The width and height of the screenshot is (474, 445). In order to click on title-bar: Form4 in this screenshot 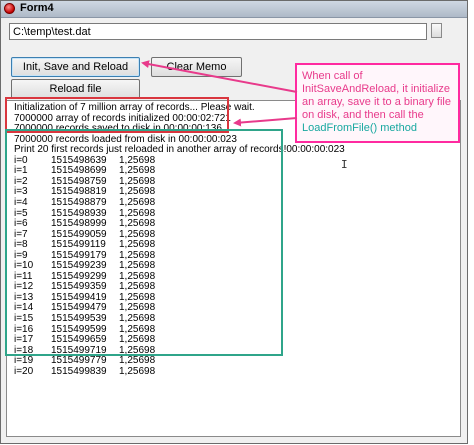, I will do `click(234, 9)`.